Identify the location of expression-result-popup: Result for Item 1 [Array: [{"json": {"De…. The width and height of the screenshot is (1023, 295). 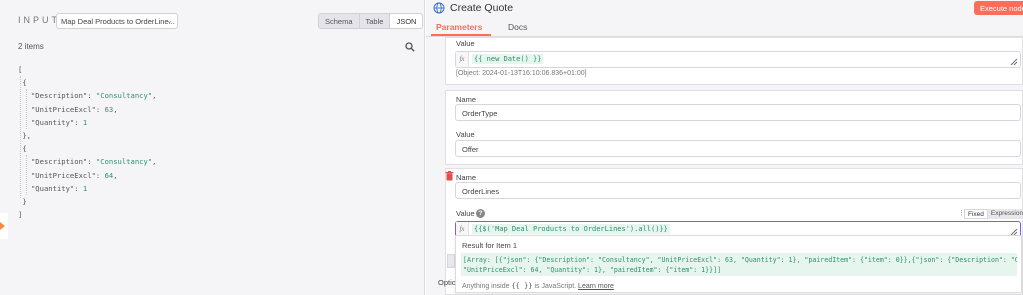
(738, 264).